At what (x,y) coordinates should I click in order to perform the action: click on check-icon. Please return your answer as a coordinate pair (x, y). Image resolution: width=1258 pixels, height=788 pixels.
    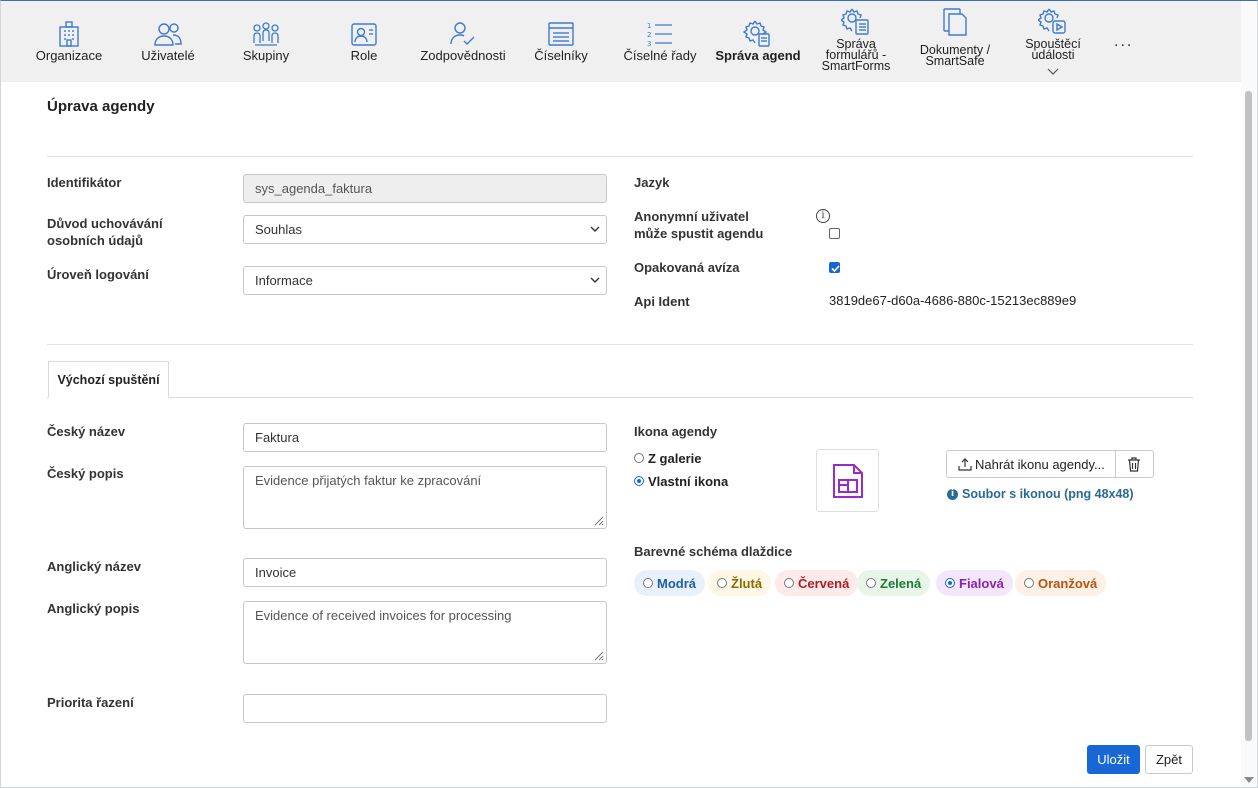
    Looking at the image, I should click on (835, 269).